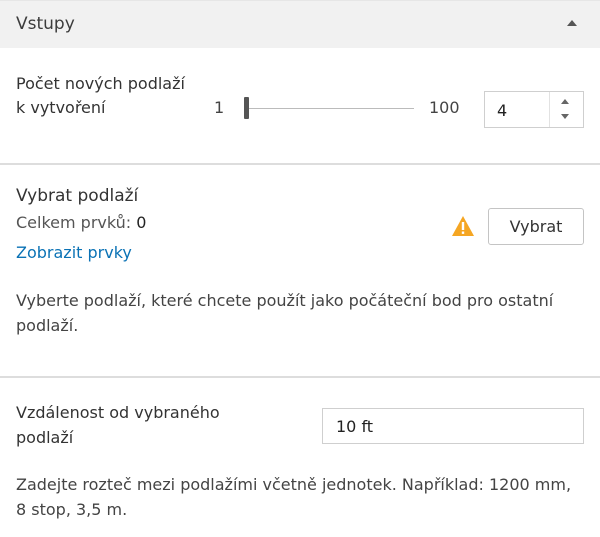 The height and width of the screenshot is (537, 600). Describe the element at coordinates (565, 116) in the screenshot. I see `decrement-arrow-icon` at that location.